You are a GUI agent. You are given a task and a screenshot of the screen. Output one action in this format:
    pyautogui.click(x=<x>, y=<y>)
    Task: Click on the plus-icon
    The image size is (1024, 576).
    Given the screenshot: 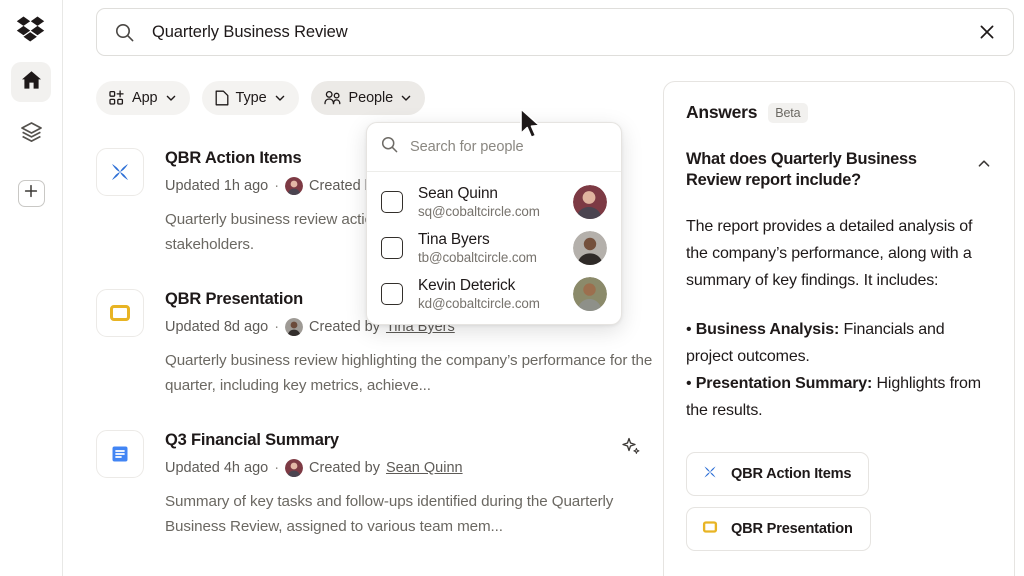 What is the action you would take?
    pyautogui.click(x=31, y=193)
    